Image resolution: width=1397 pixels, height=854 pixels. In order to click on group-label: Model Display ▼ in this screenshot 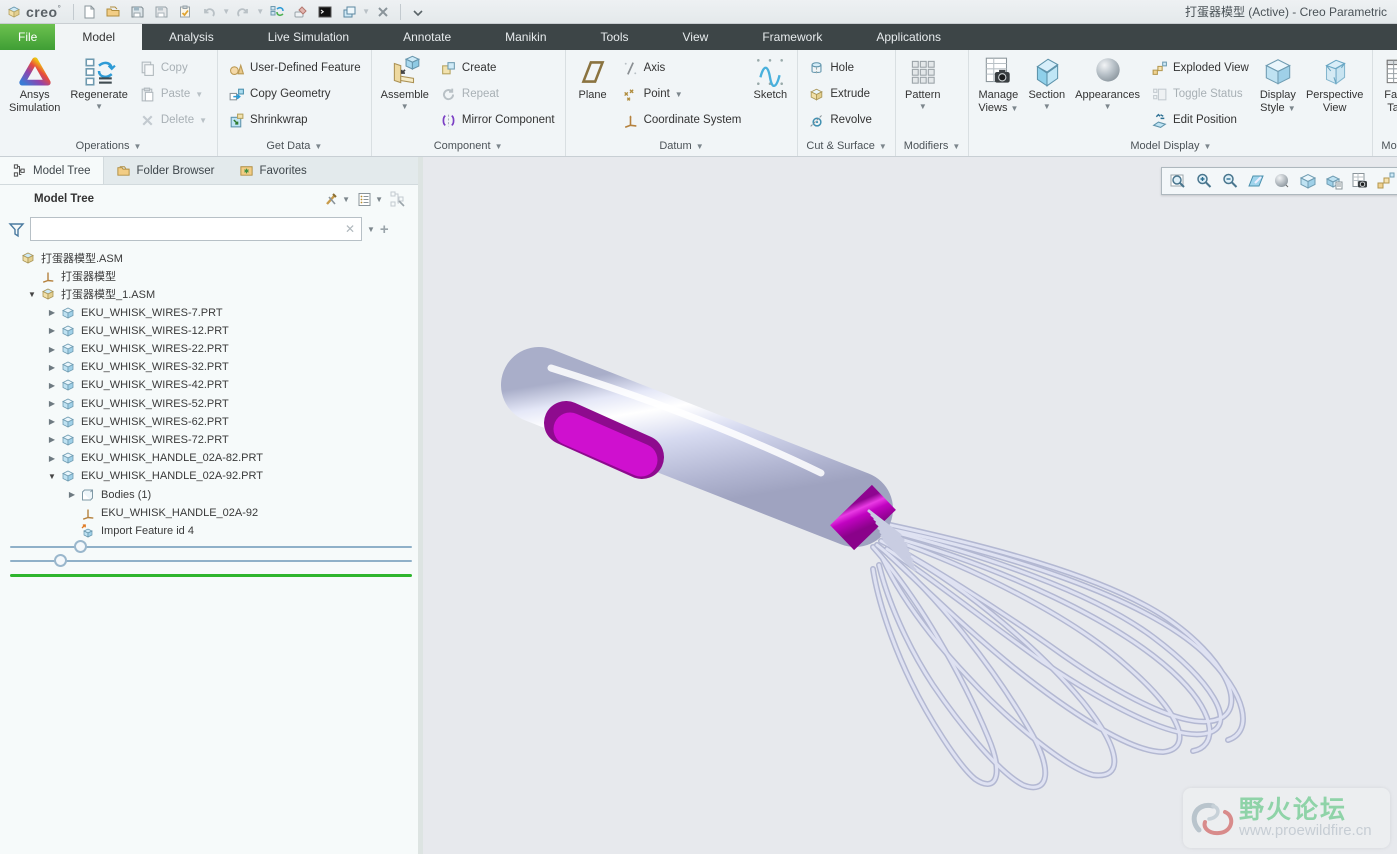, I will do `click(1170, 146)`.